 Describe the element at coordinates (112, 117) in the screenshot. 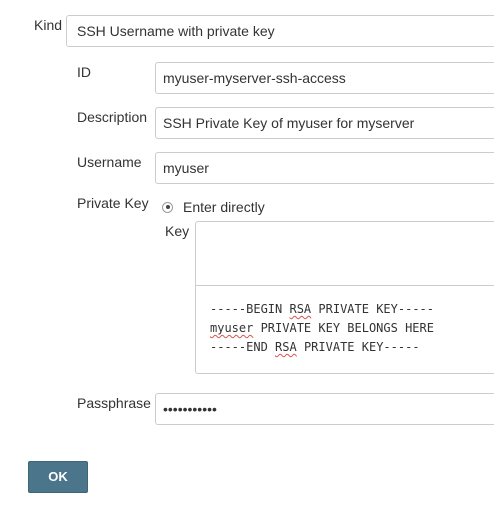

I see `description-label: Description` at that location.